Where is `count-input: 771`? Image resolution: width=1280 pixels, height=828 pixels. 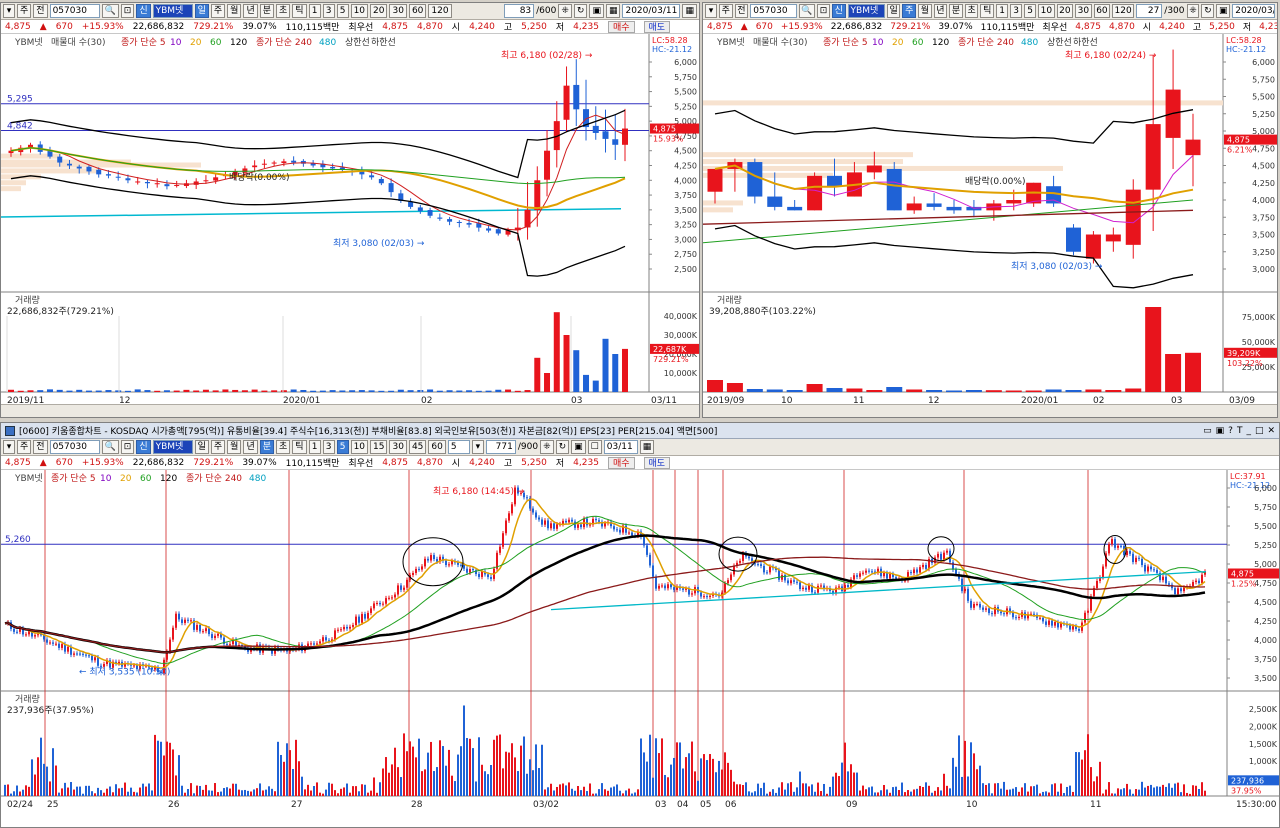
count-input: 771 is located at coordinates (500, 447).